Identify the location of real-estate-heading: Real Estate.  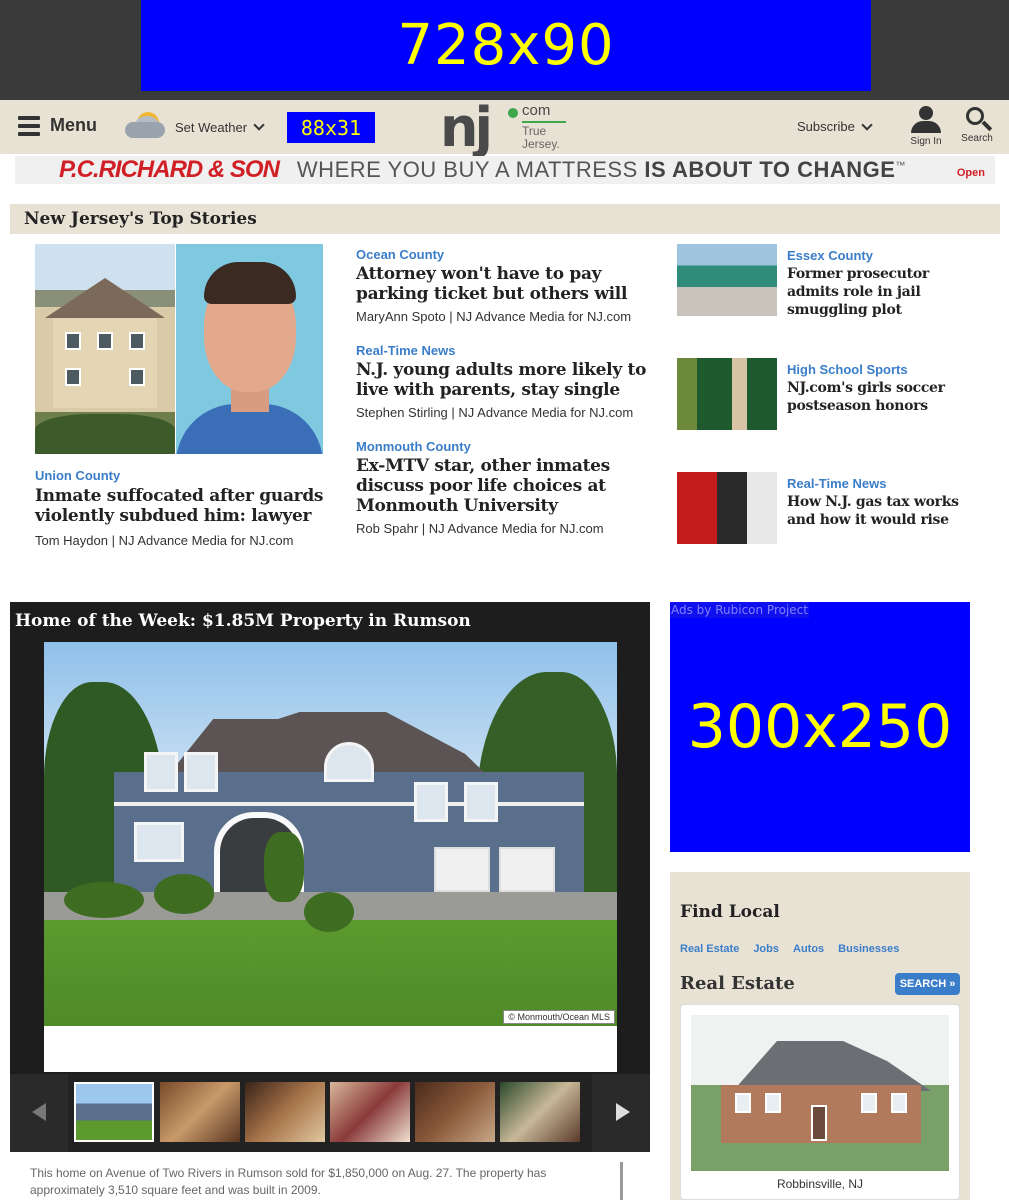
(737, 983).